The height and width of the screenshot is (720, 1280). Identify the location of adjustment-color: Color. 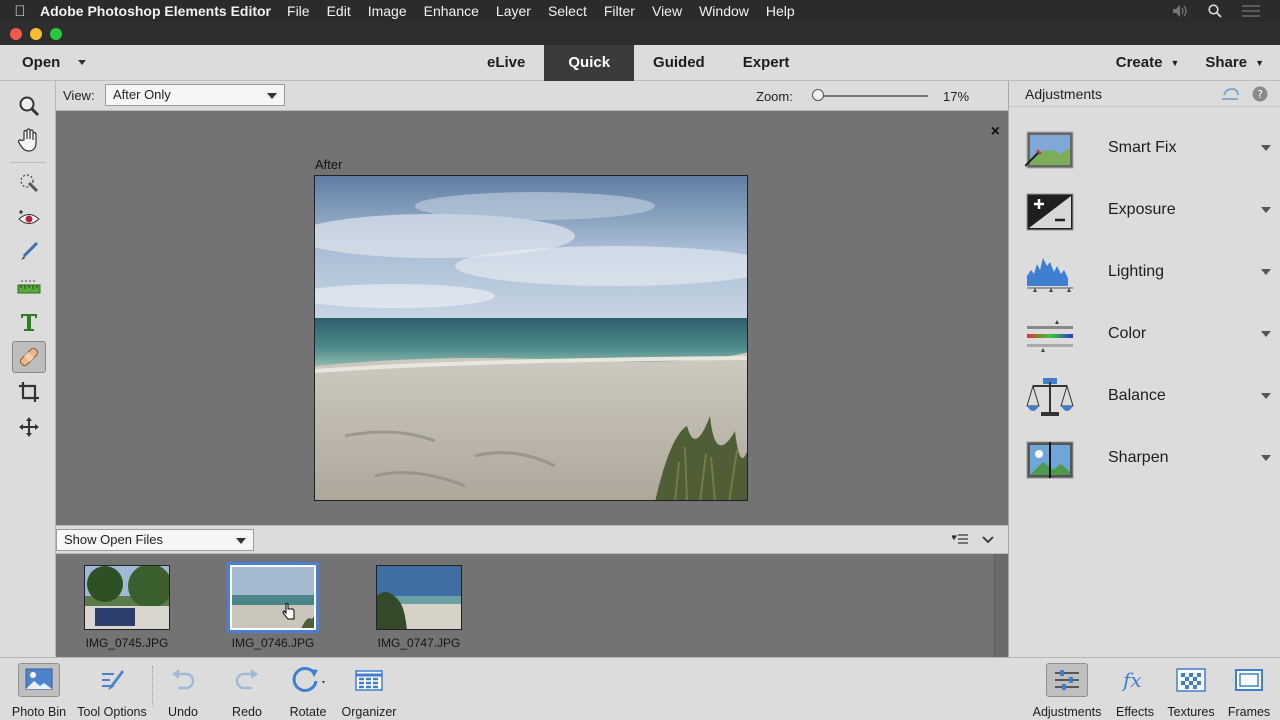
(1144, 338).